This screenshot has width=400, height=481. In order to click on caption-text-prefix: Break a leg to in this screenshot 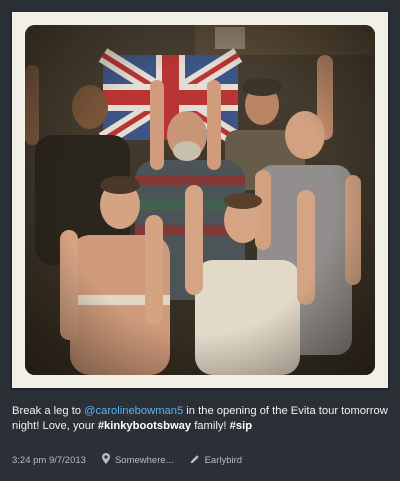, I will do `click(48, 411)`.